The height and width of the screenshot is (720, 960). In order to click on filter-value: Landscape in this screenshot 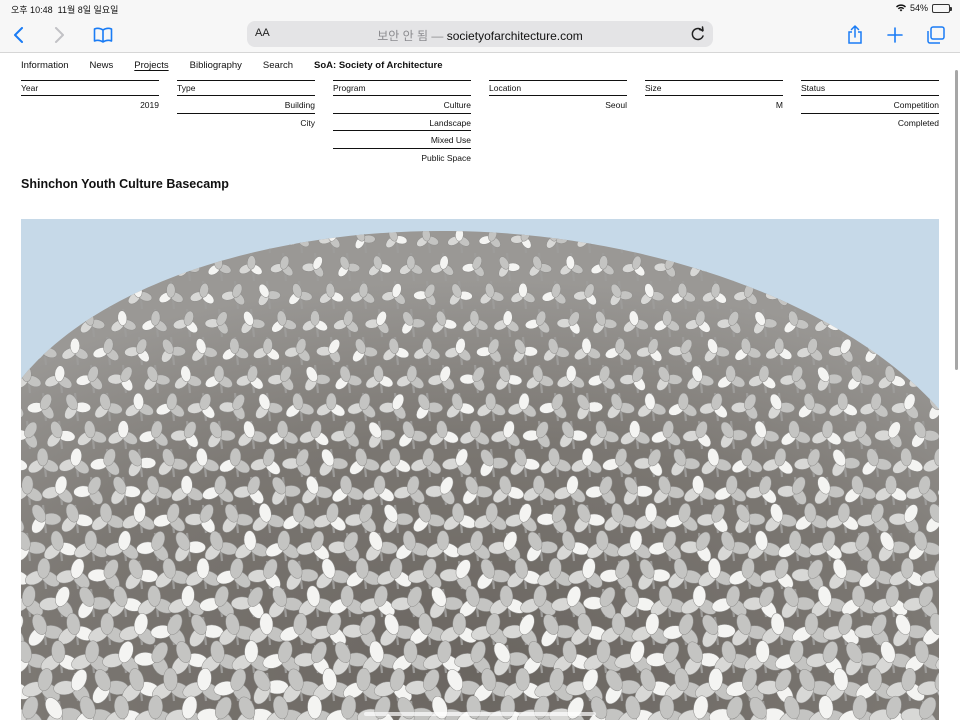, I will do `click(402, 122)`.